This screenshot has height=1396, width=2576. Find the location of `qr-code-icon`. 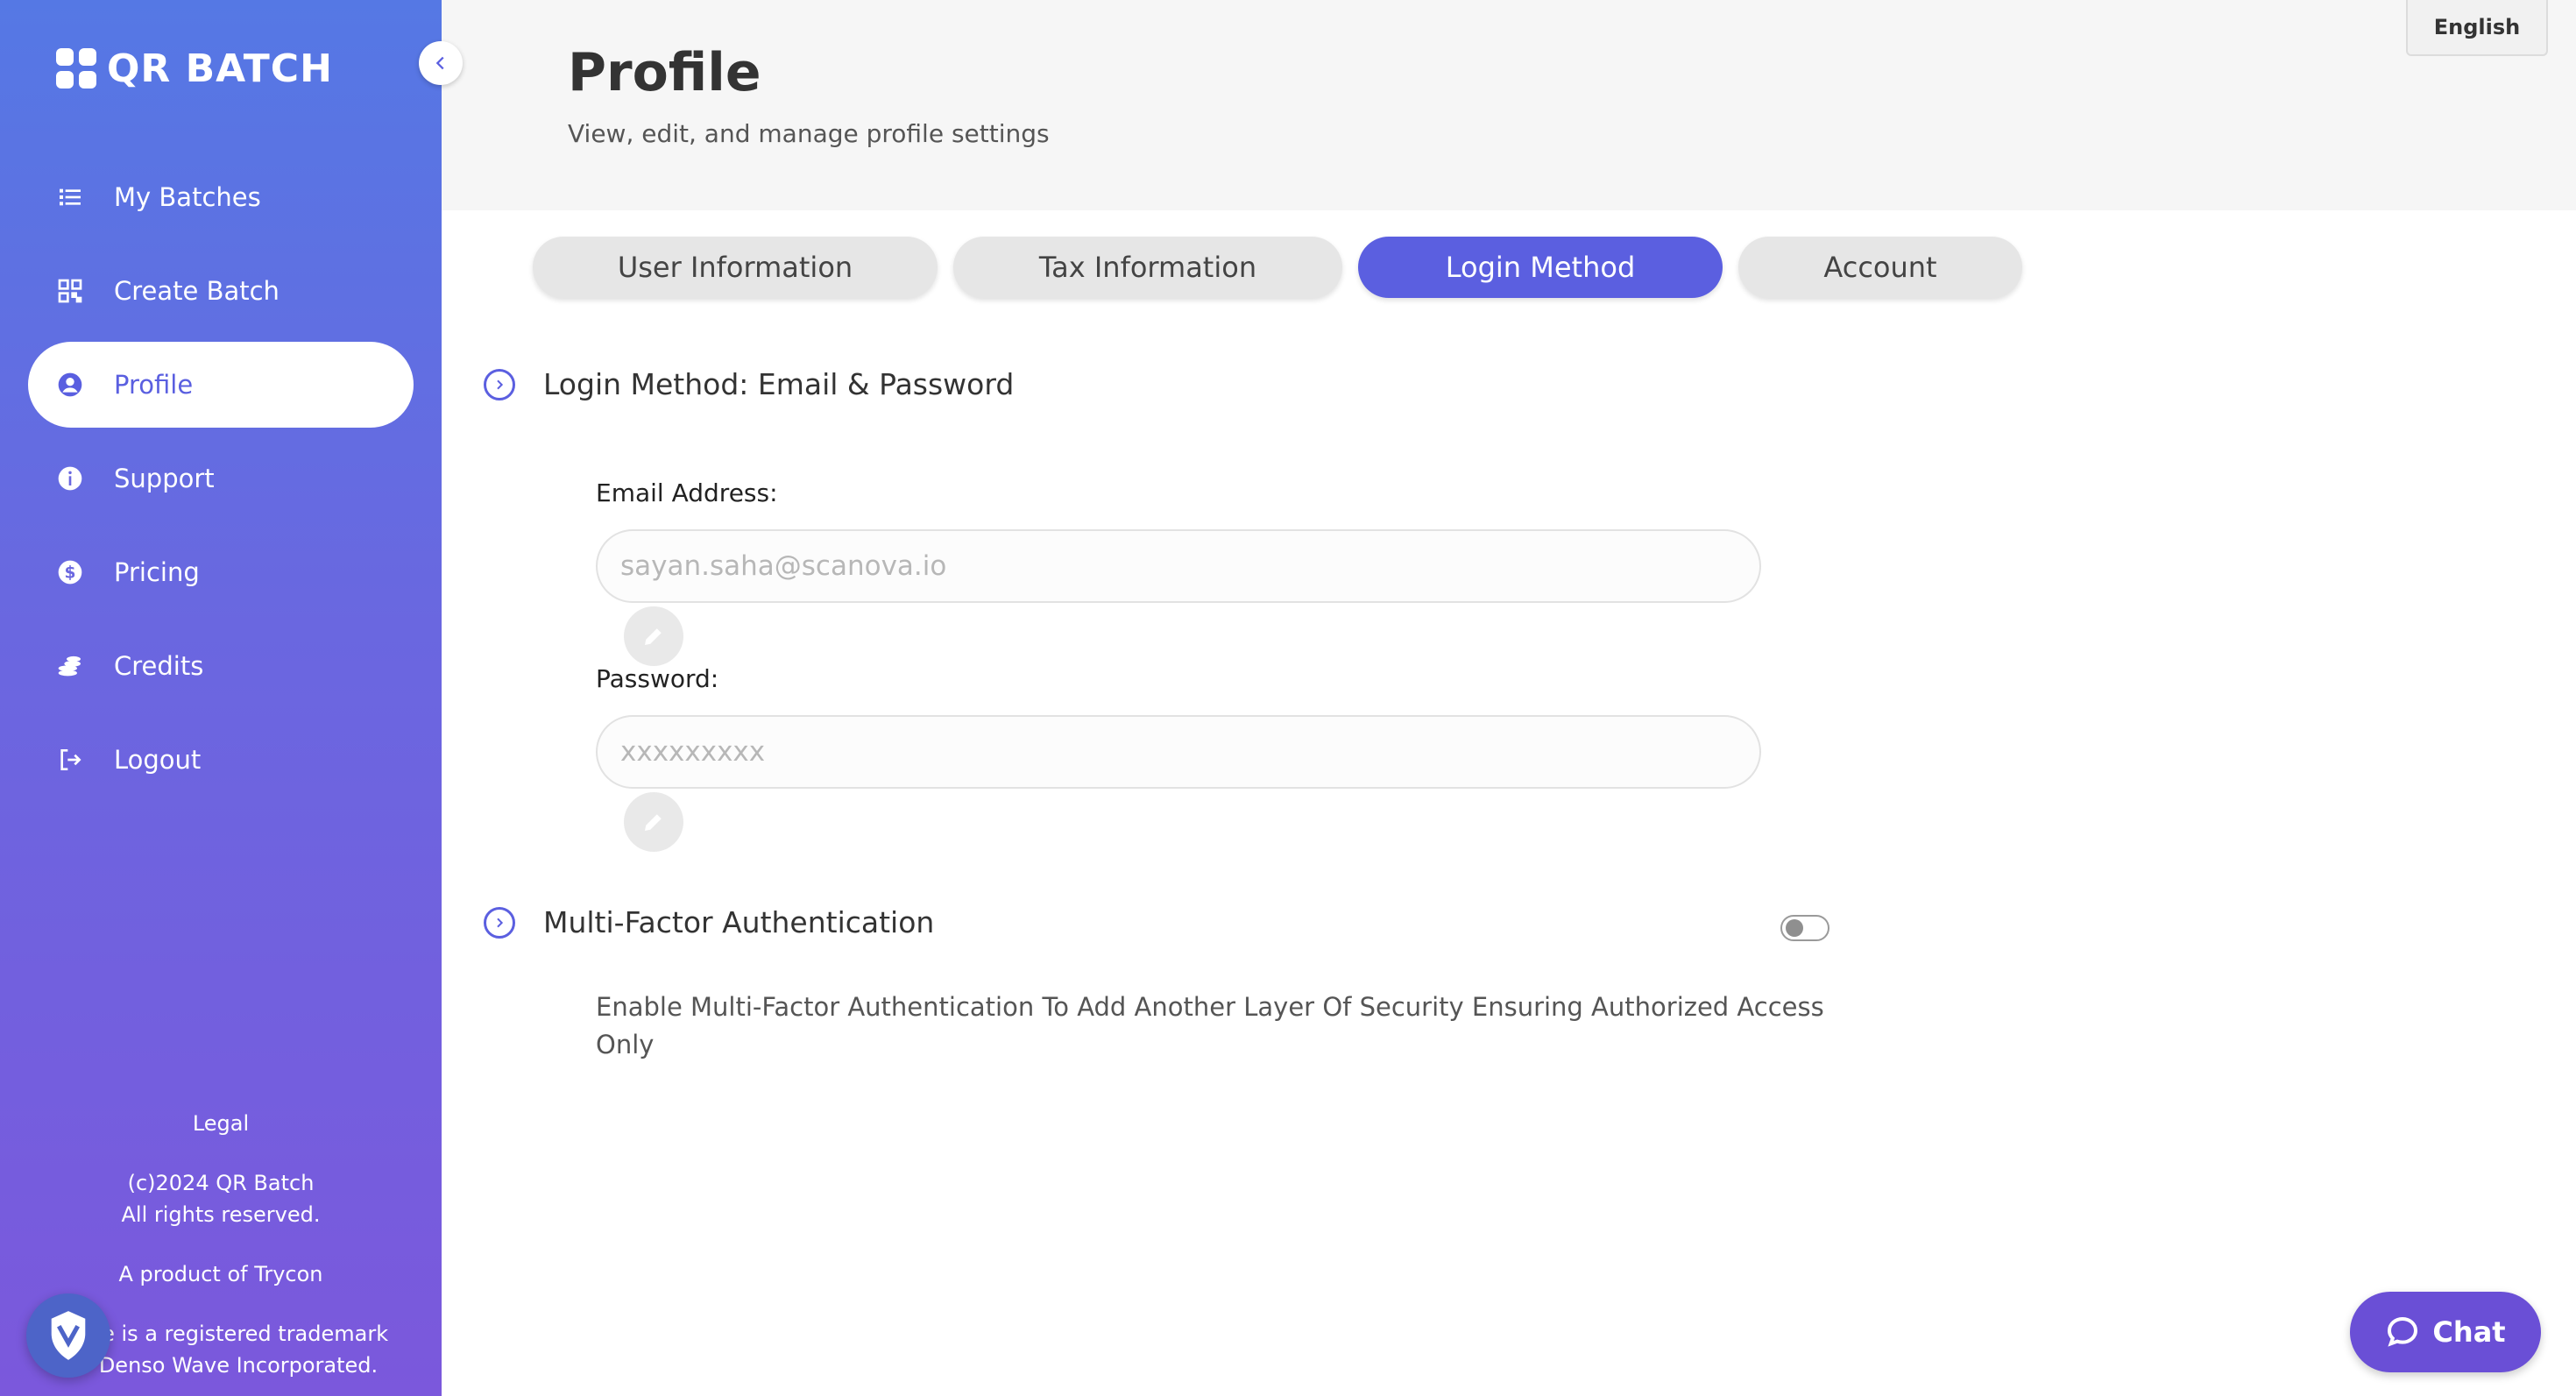

qr-code-icon is located at coordinates (70, 291).